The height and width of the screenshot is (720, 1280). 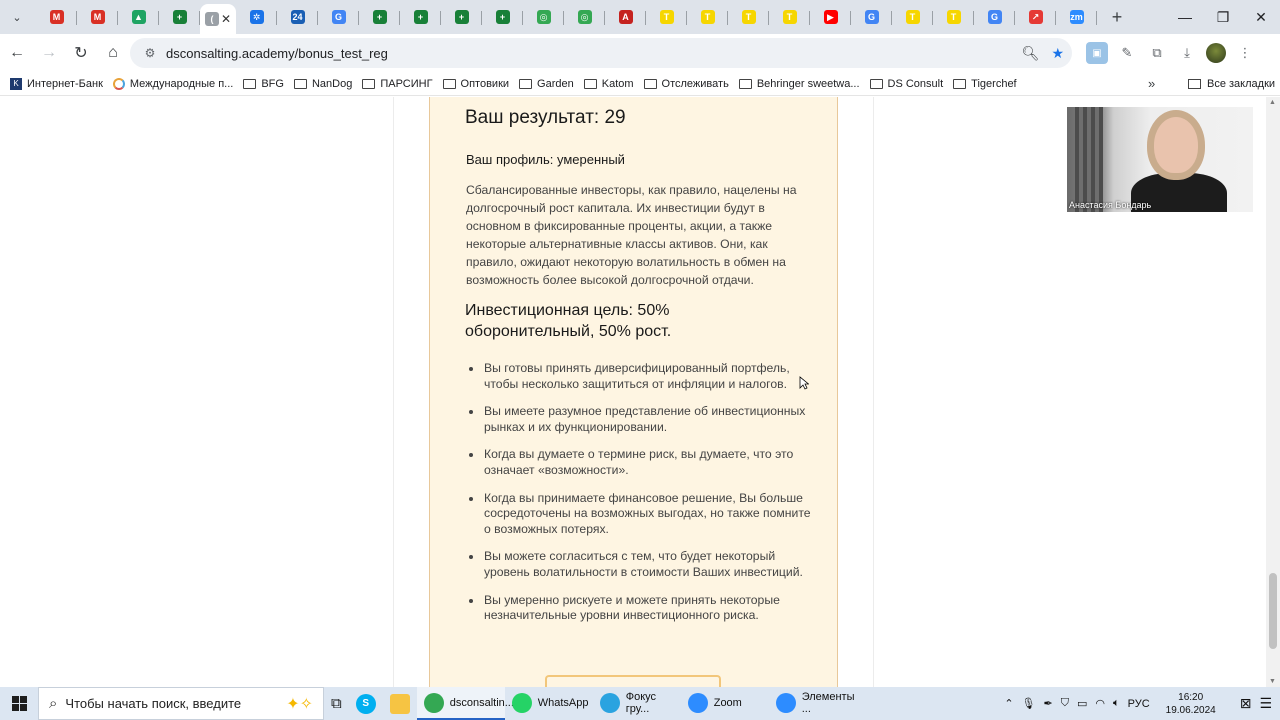 I want to click on page-icon: (, so click(x=211, y=19).